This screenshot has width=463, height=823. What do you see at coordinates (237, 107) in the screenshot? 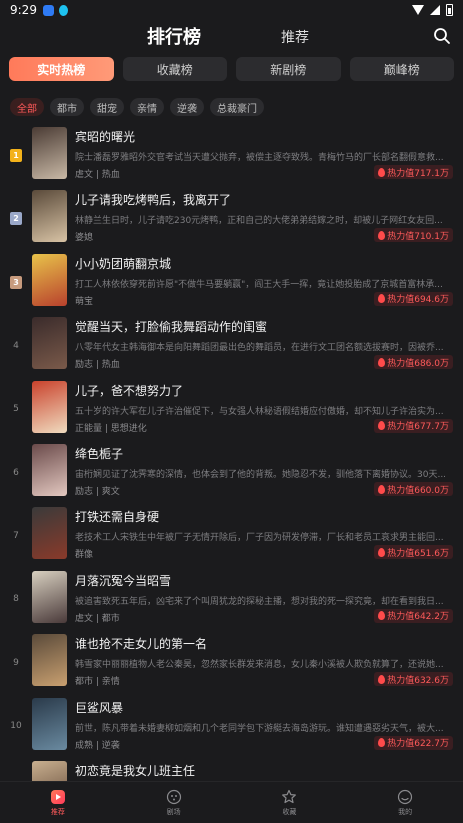
I see `chip-ceo: 总裁豪门` at bounding box center [237, 107].